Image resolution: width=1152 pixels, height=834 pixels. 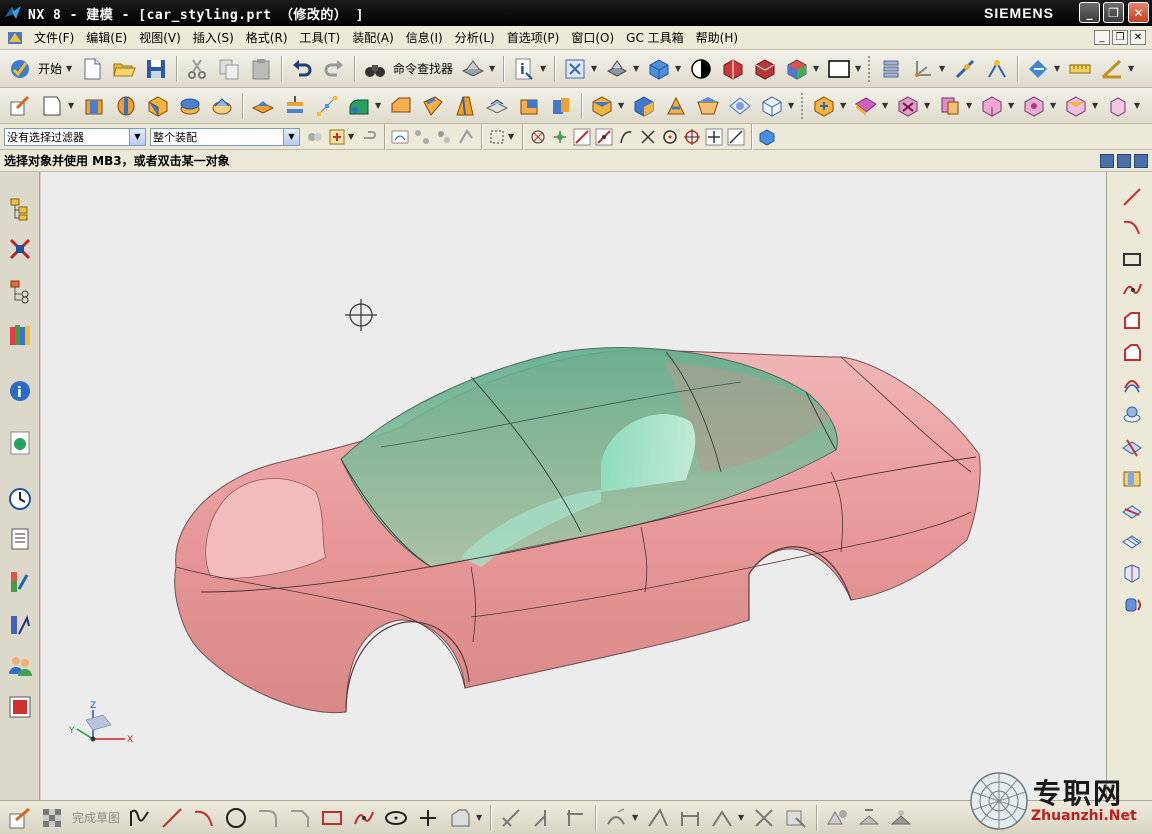 I want to click on open-button, so click(x=124, y=69).